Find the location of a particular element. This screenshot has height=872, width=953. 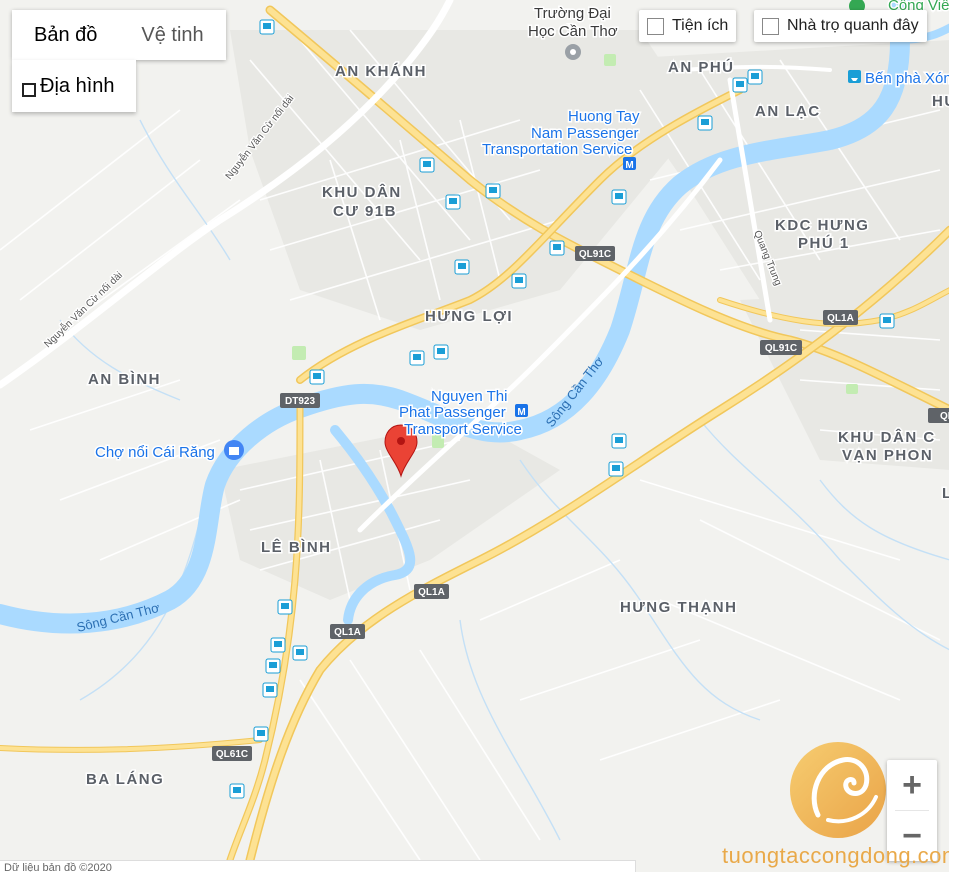

place-label: AN PHÚ is located at coordinates (701, 67).